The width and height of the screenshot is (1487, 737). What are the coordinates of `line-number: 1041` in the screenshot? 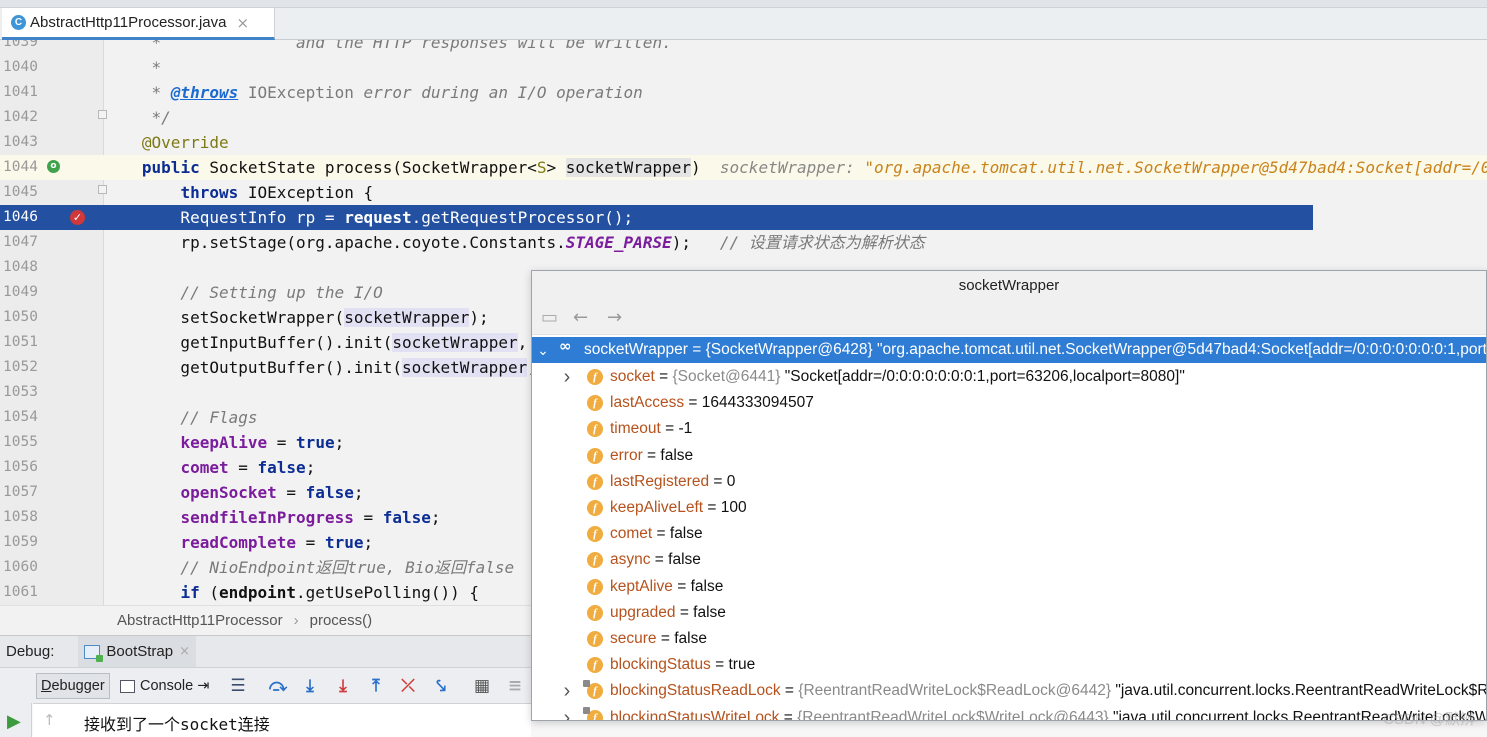 It's located at (23, 92).